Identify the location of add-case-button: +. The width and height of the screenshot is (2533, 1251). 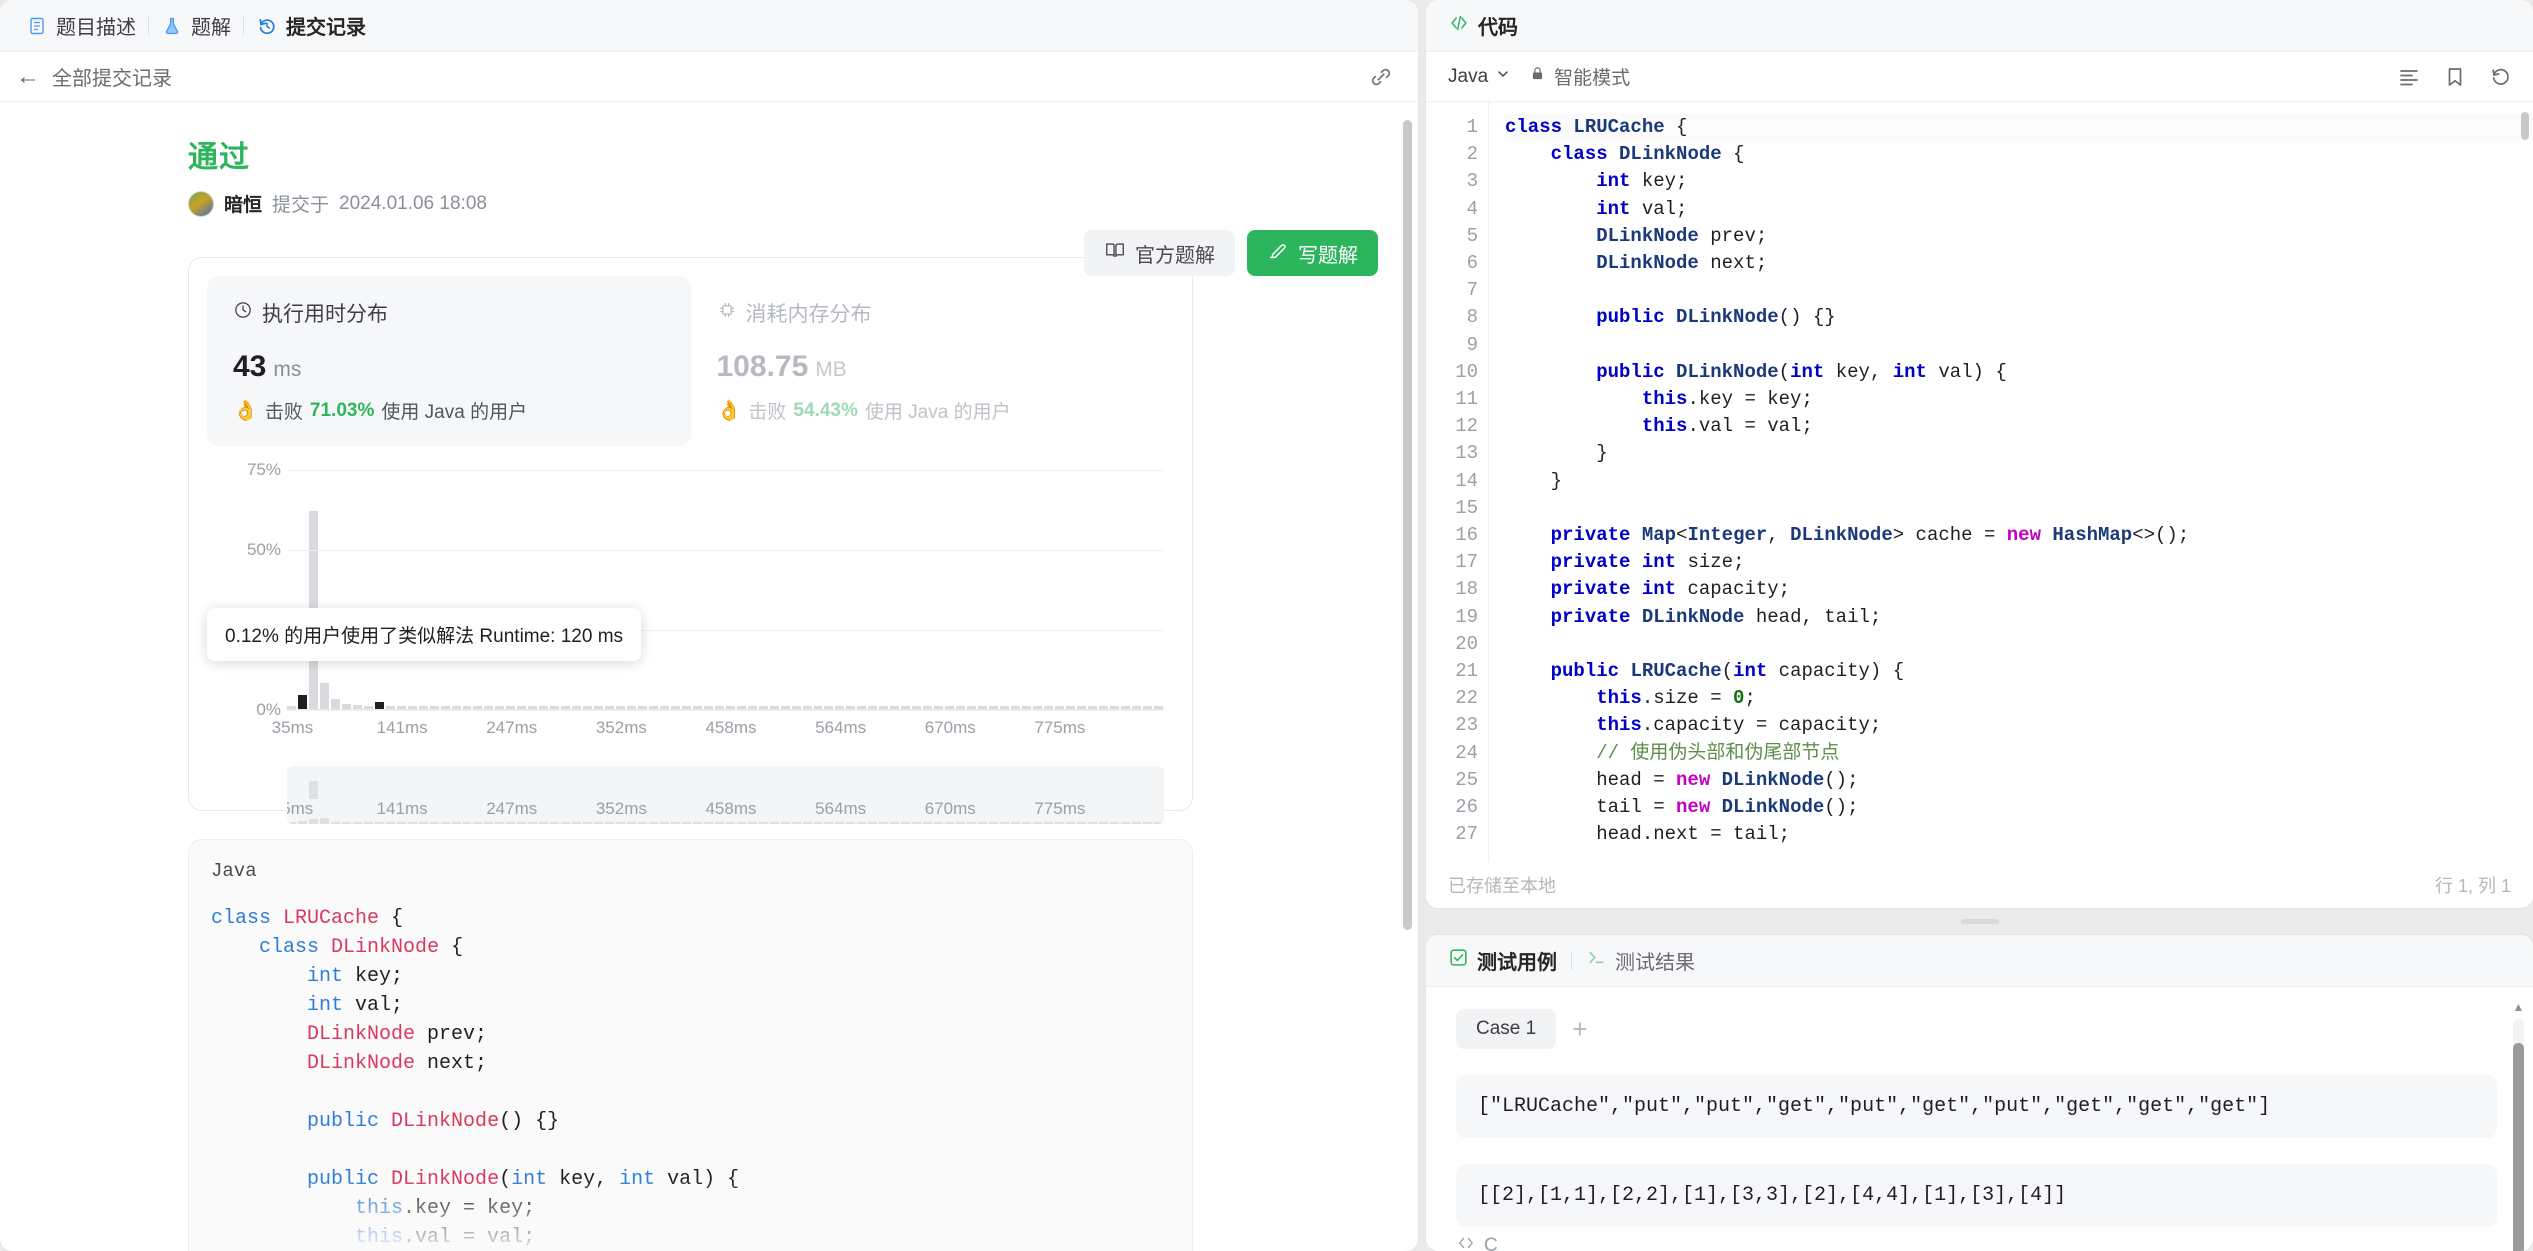
(1579, 1029).